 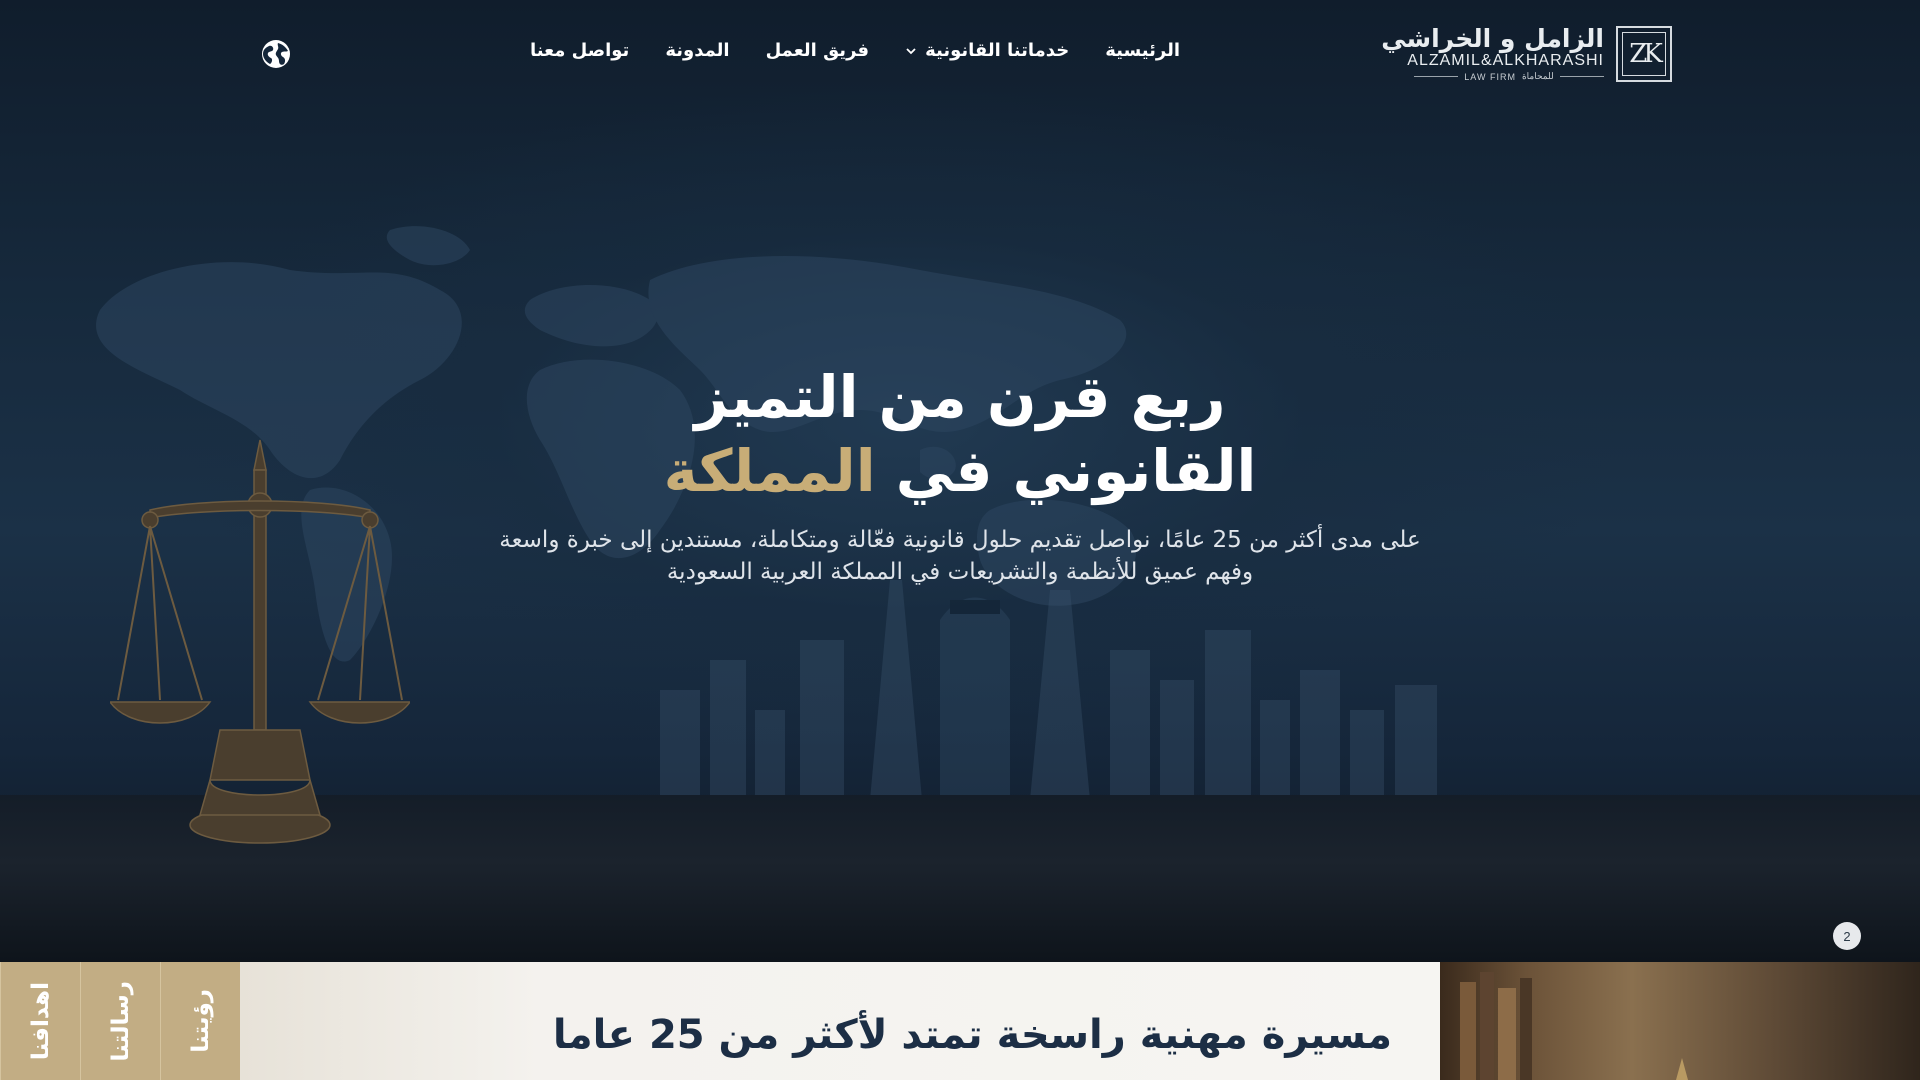 I want to click on logo-monogram: ZK, so click(x=1644, y=54).